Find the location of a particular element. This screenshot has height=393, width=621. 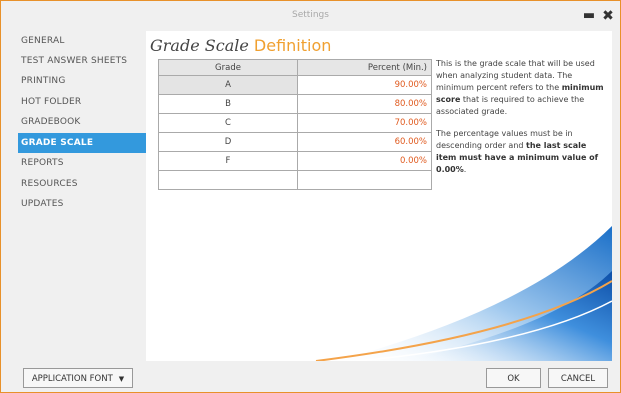

sidebar-item-hot-folder: HOT FOLDER is located at coordinates (73, 102).